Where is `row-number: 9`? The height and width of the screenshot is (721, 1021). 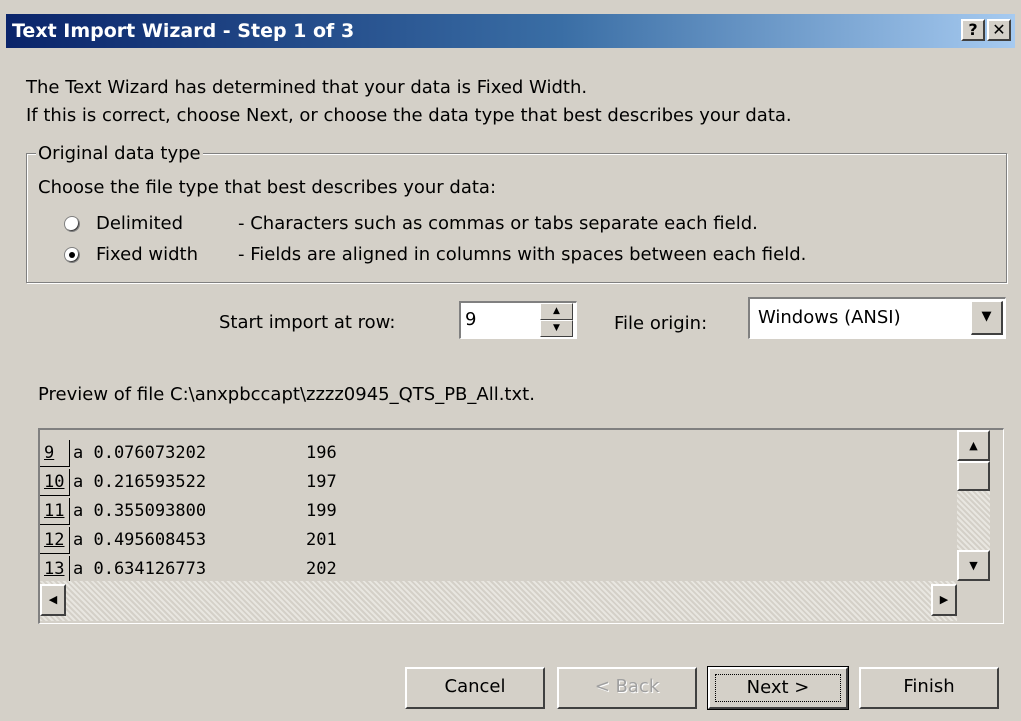
row-number: 9 is located at coordinates (55, 453).